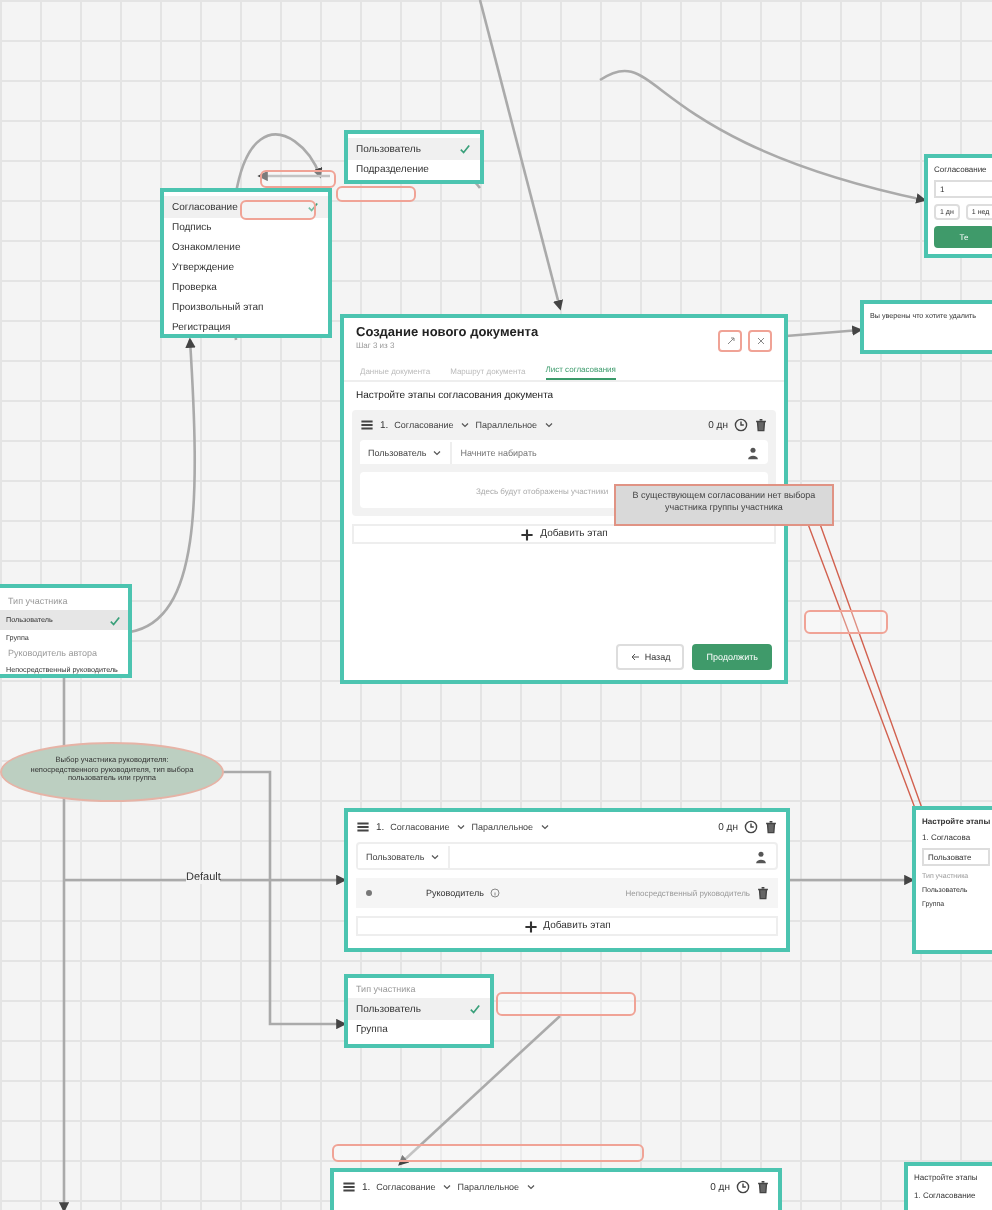 The image size is (992, 1210). What do you see at coordinates (635, 657) in the screenshot?
I see `arrow-left-icon` at bounding box center [635, 657].